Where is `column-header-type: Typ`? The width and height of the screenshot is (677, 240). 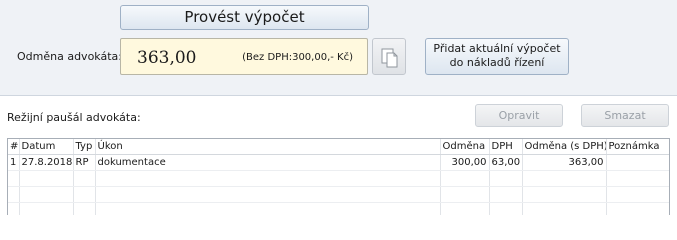 column-header-type: Typ is located at coordinates (84, 147).